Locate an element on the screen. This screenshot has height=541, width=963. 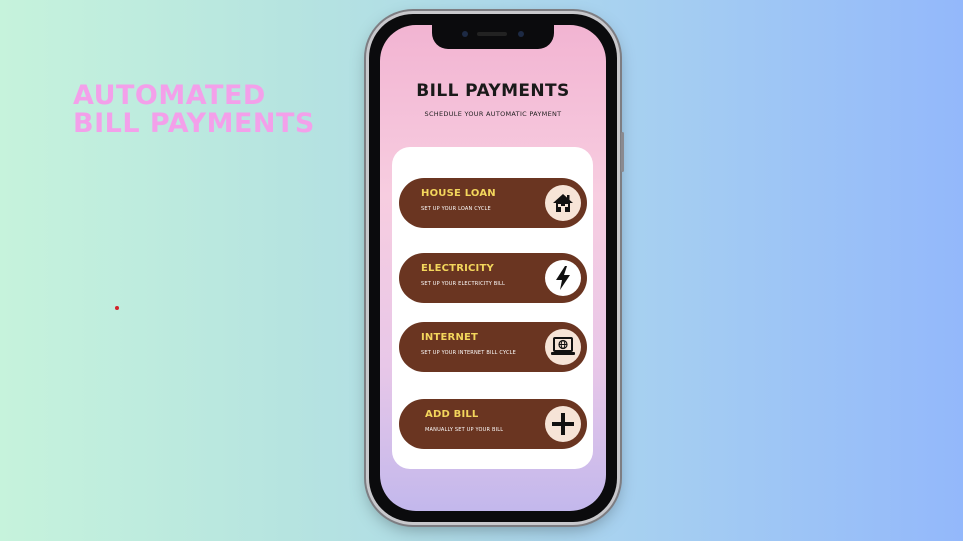
bill-item-internet: INTERNET SET UP YOUR INTERNET BILL CYCLE is located at coordinates (493, 347).